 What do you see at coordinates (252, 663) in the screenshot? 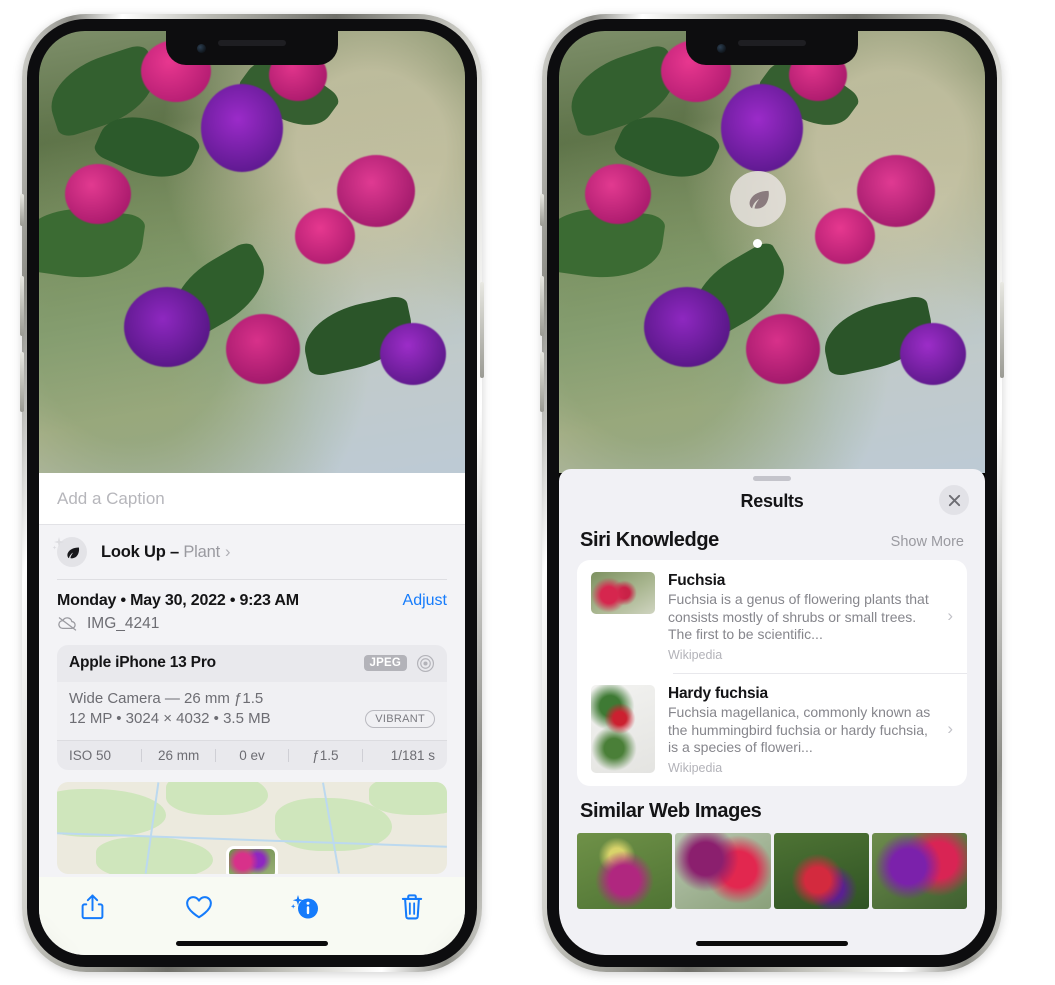
I see `exif-header: Apple iPhone 13 Pro JPEG` at bounding box center [252, 663].